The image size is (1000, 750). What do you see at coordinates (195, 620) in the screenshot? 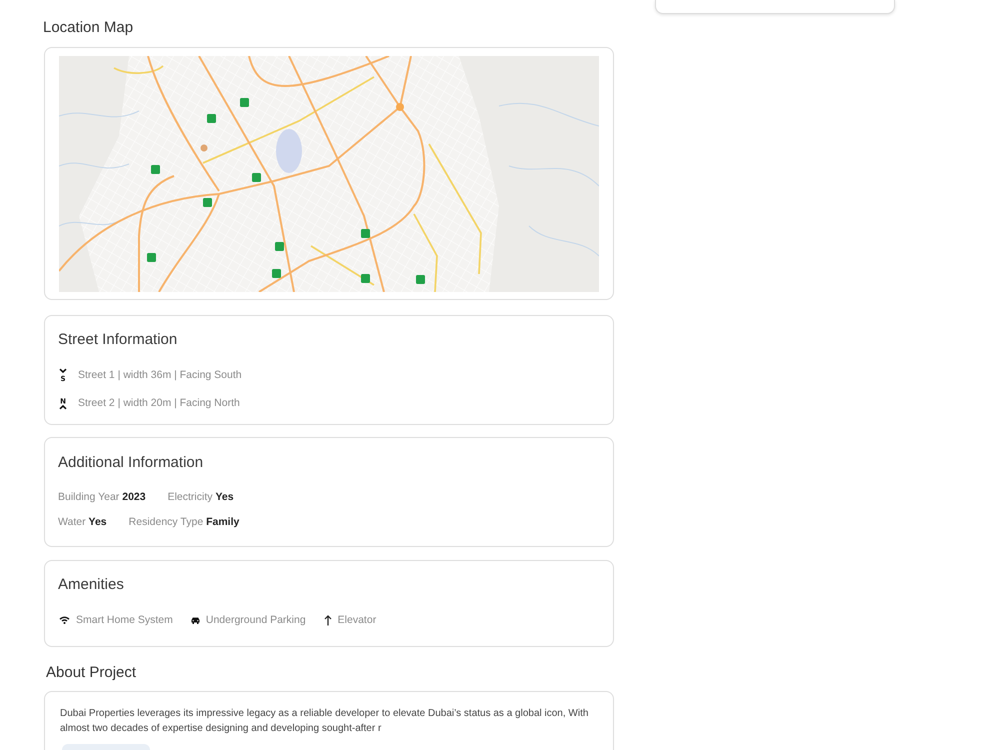
I see `car-icon` at bounding box center [195, 620].